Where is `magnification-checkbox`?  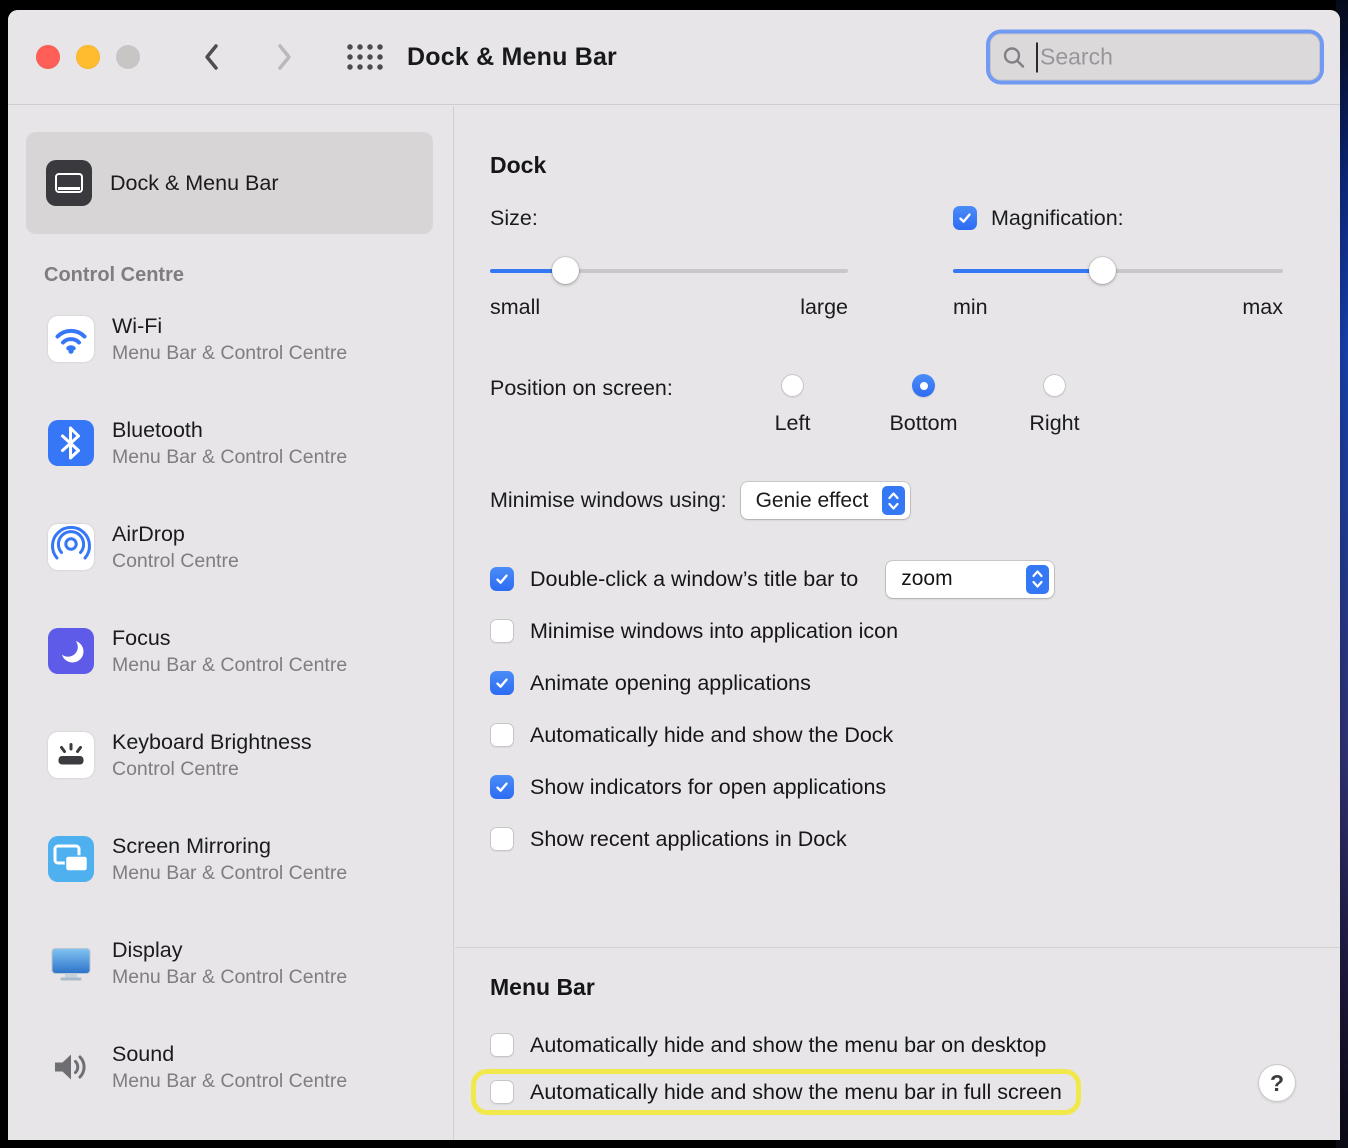 magnification-checkbox is located at coordinates (965, 218).